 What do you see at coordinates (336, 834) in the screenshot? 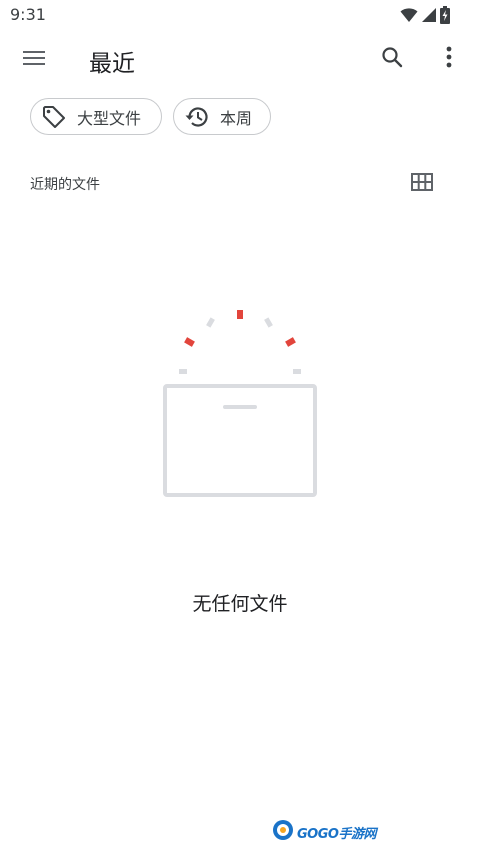
I see `watermark-text: GOGO手游网` at bounding box center [336, 834].